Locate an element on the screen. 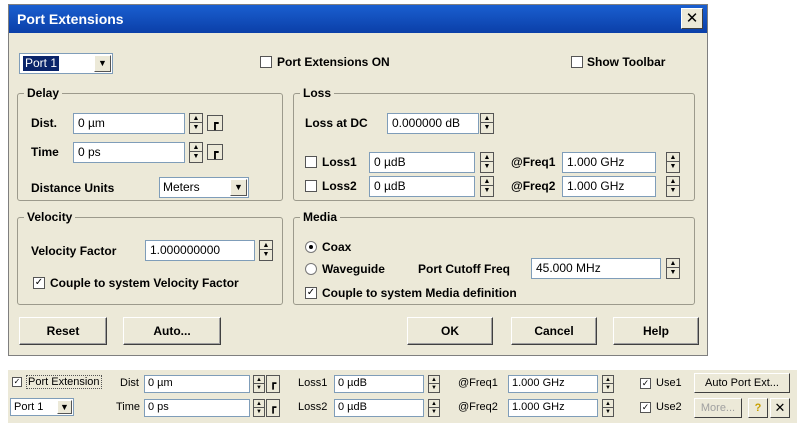  port-extensions-on-label: Port Extensions ON is located at coordinates (333, 62).